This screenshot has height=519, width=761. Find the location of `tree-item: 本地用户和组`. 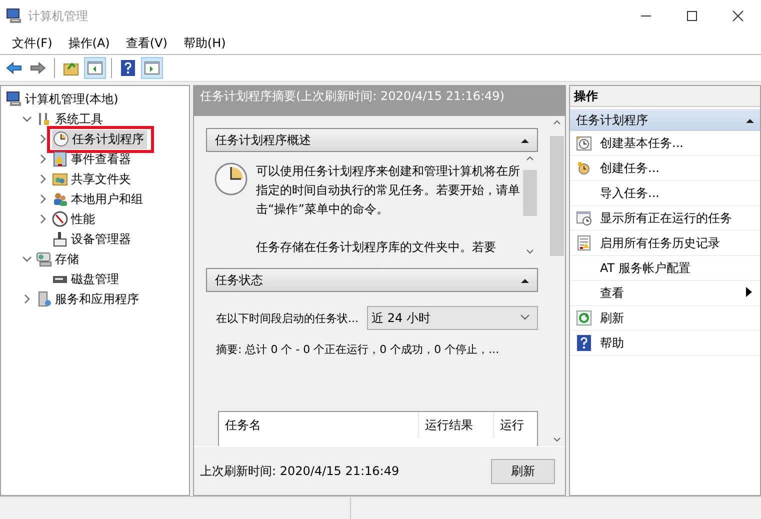

tree-item: 本地用户和组 is located at coordinates (98, 199).